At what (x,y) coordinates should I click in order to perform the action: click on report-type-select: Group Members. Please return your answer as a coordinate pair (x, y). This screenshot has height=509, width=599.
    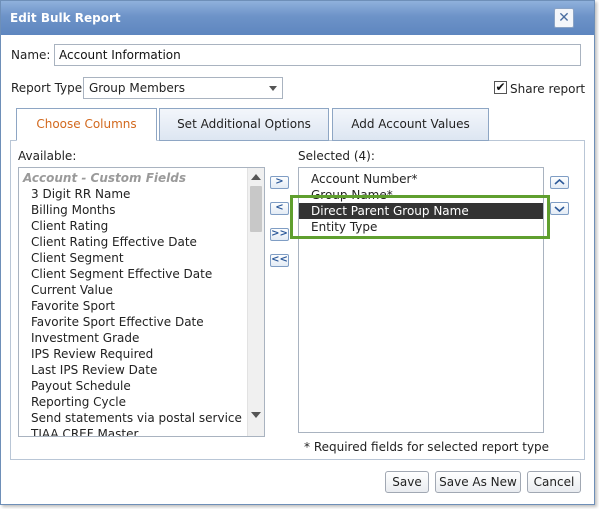
    Looking at the image, I should click on (183, 88).